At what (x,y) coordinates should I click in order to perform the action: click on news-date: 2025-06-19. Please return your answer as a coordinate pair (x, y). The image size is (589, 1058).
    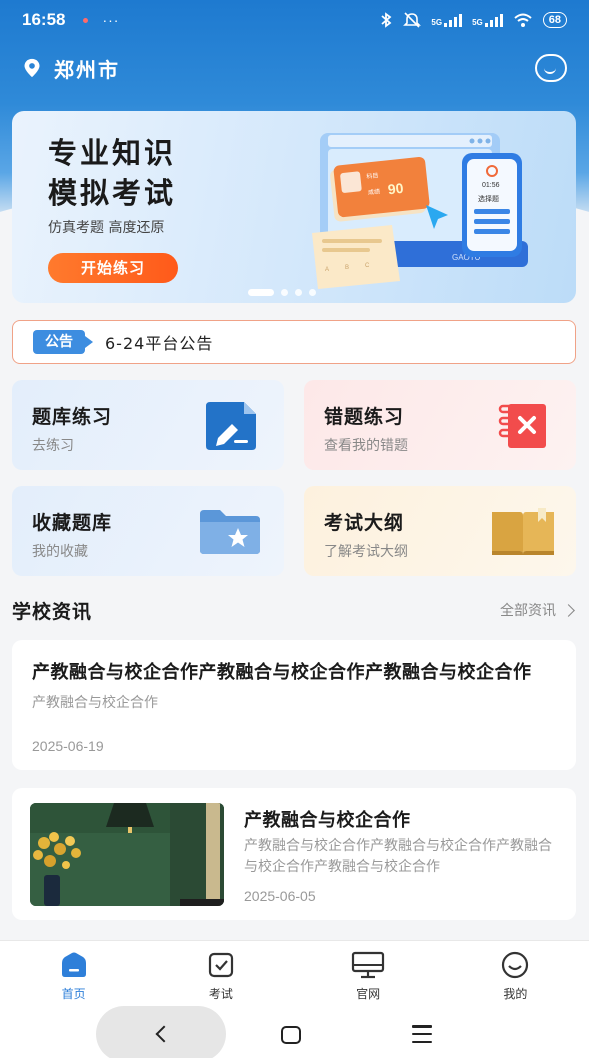
    Looking at the image, I should click on (68, 746).